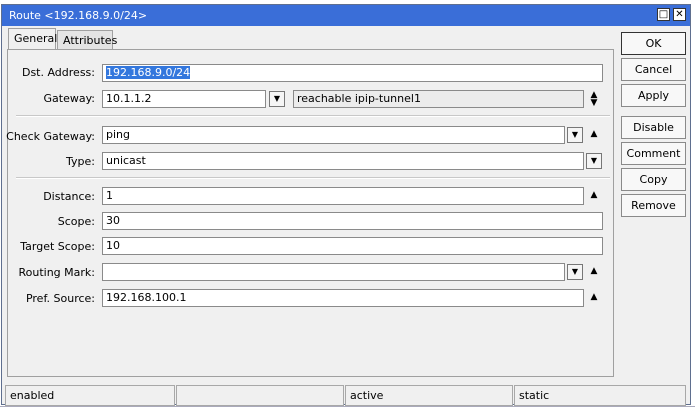  Describe the element at coordinates (56, 272) in the screenshot. I see `routing-mark-label: Routing Mark:` at that location.